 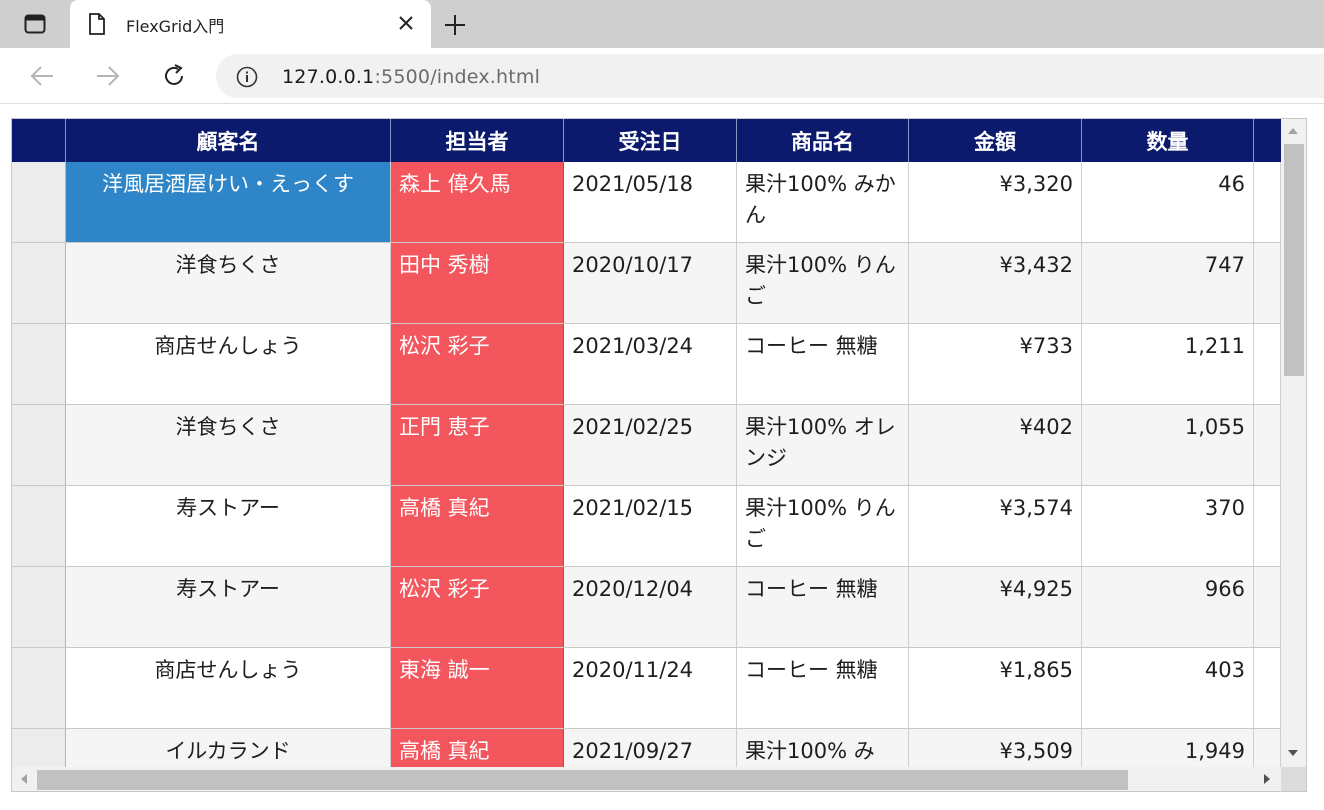 What do you see at coordinates (650, 748) in the screenshot?
I see `cell-date: 2021/09/27` at bounding box center [650, 748].